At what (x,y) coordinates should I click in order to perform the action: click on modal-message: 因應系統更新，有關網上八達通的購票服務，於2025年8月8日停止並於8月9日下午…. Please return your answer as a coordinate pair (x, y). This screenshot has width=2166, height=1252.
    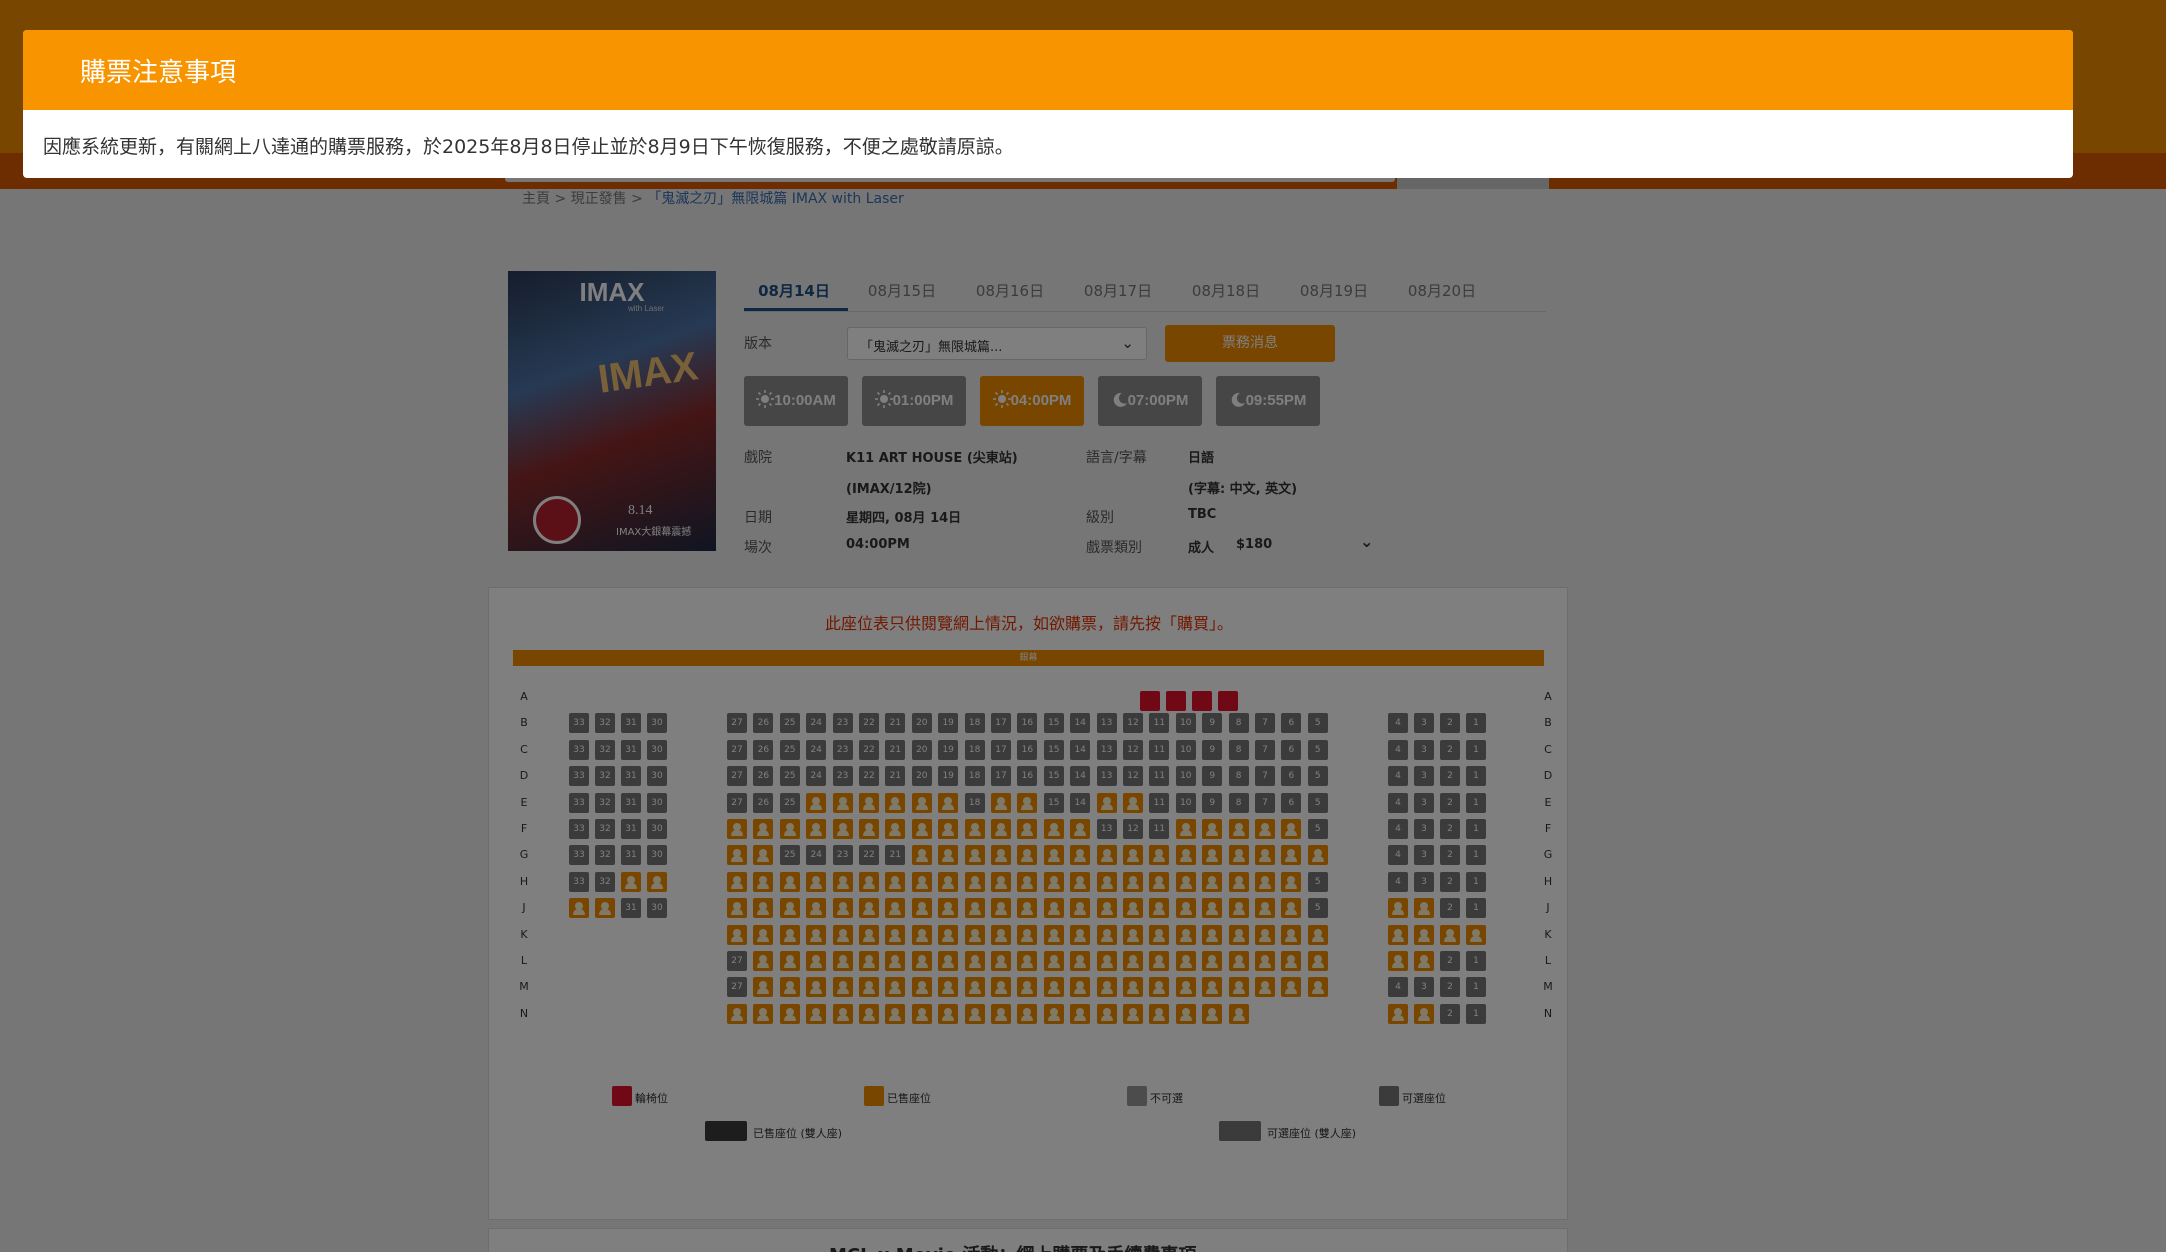
    Looking at the image, I should click on (528, 147).